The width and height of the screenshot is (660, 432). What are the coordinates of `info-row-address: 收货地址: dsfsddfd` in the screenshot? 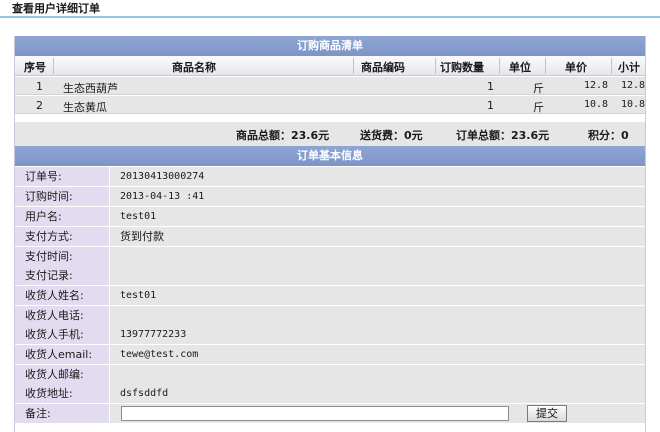 It's located at (330, 393).